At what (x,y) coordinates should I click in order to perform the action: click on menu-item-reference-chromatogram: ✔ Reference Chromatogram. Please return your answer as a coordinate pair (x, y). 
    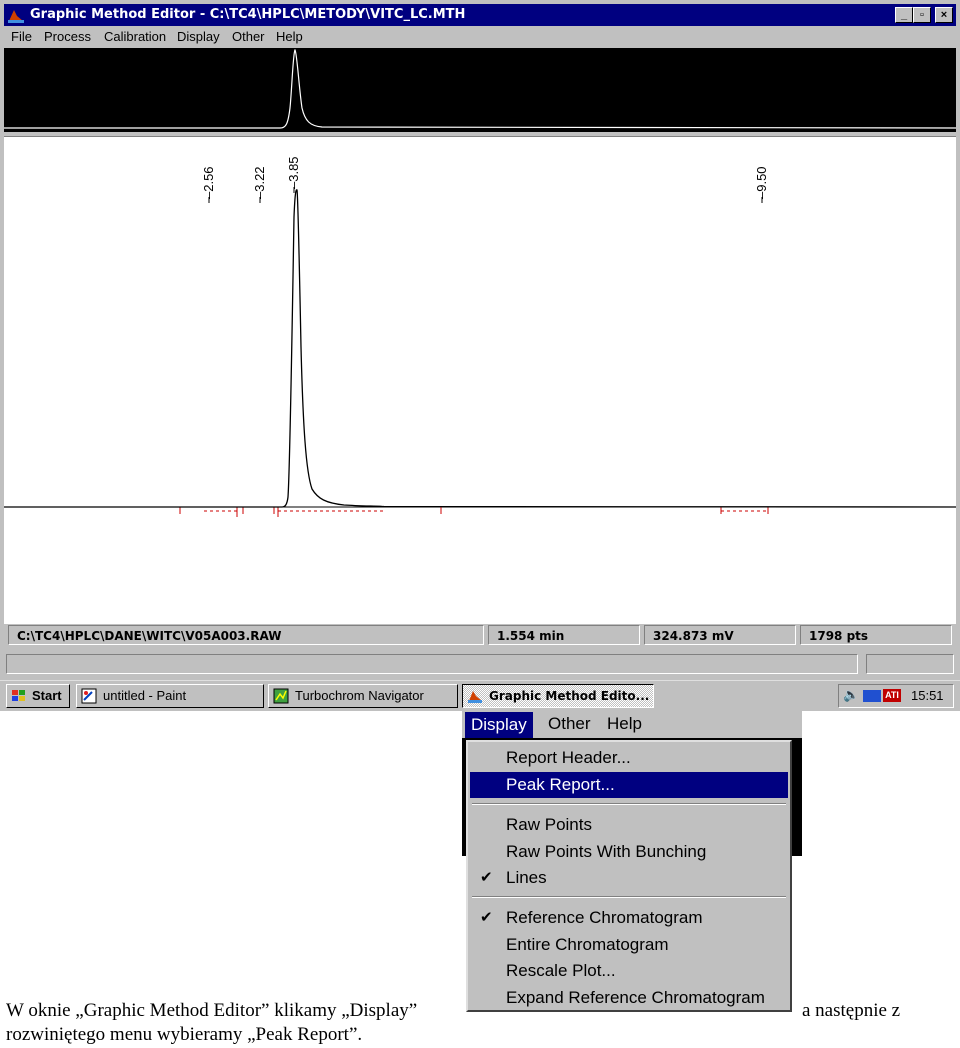
    Looking at the image, I should click on (629, 918).